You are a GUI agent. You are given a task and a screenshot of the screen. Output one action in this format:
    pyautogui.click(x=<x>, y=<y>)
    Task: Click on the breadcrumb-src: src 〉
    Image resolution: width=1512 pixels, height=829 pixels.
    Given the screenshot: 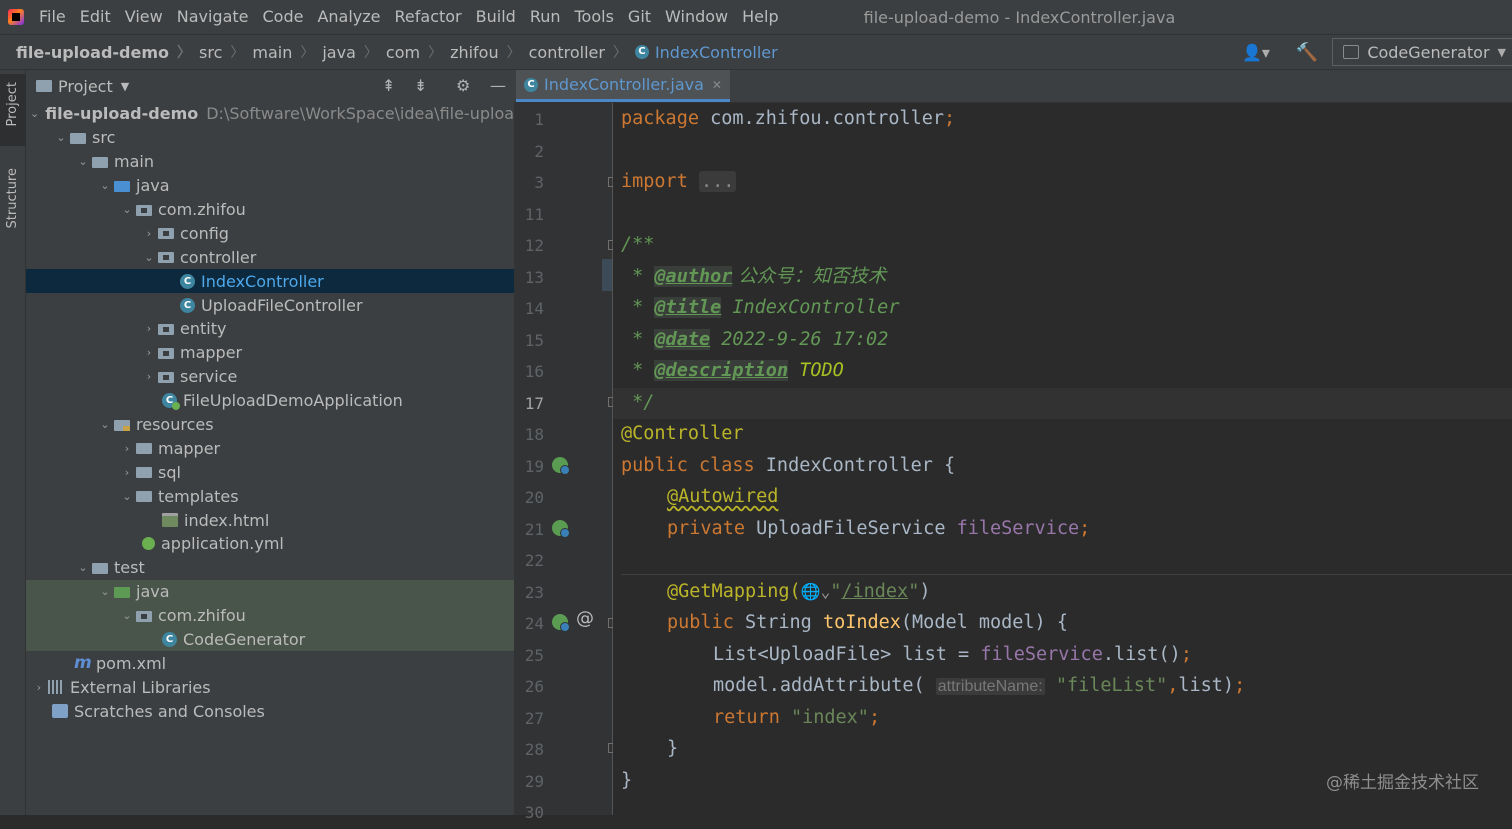 What is the action you would take?
    pyautogui.click(x=217, y=52)
    